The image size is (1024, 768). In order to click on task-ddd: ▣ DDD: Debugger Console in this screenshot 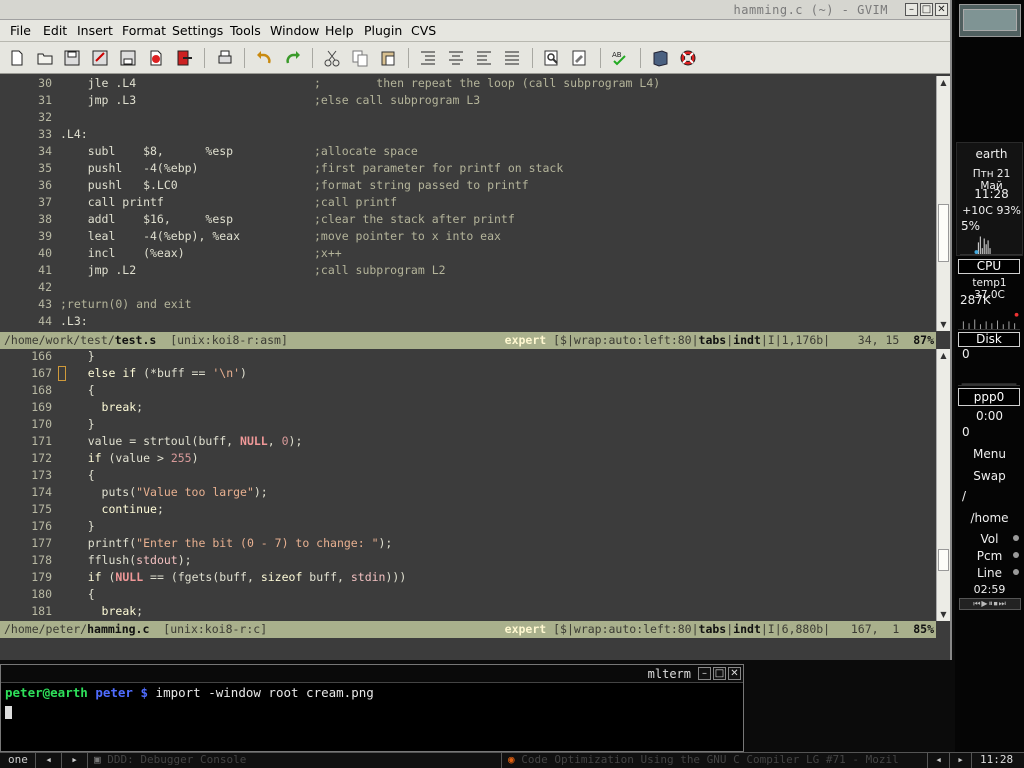, I will do `click(295, 760)`.